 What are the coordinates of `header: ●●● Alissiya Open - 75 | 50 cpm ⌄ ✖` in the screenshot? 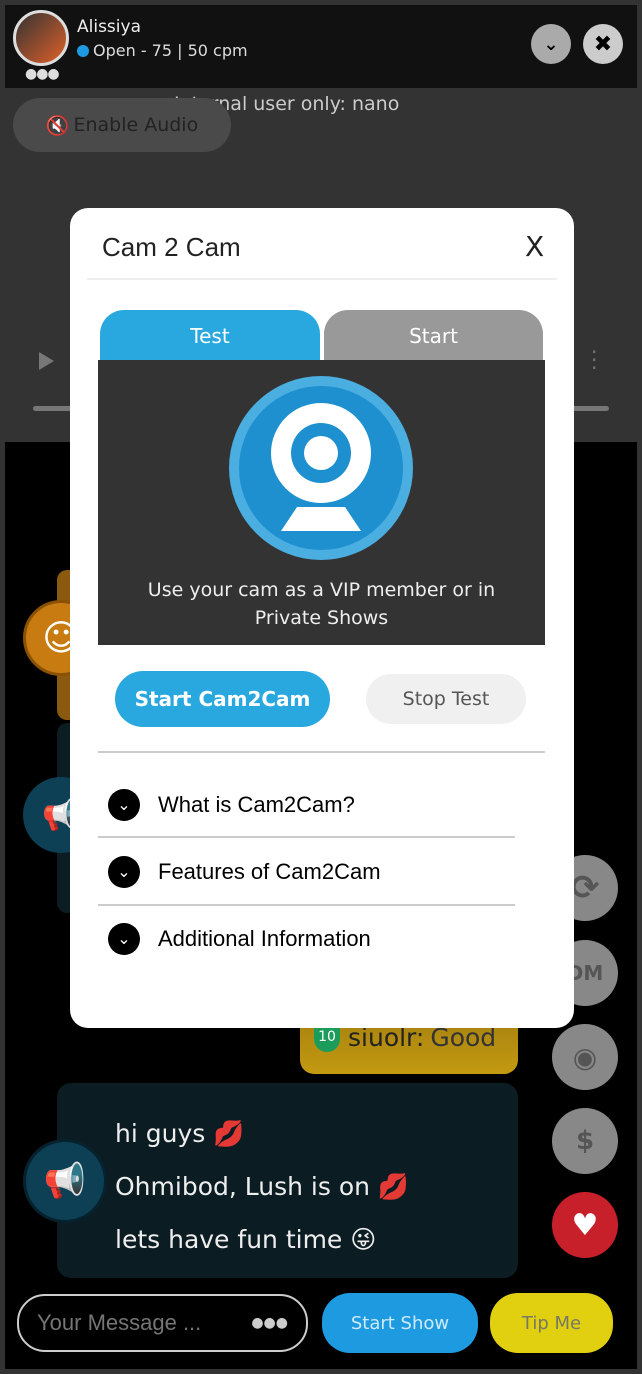 It's located at (321, 46).